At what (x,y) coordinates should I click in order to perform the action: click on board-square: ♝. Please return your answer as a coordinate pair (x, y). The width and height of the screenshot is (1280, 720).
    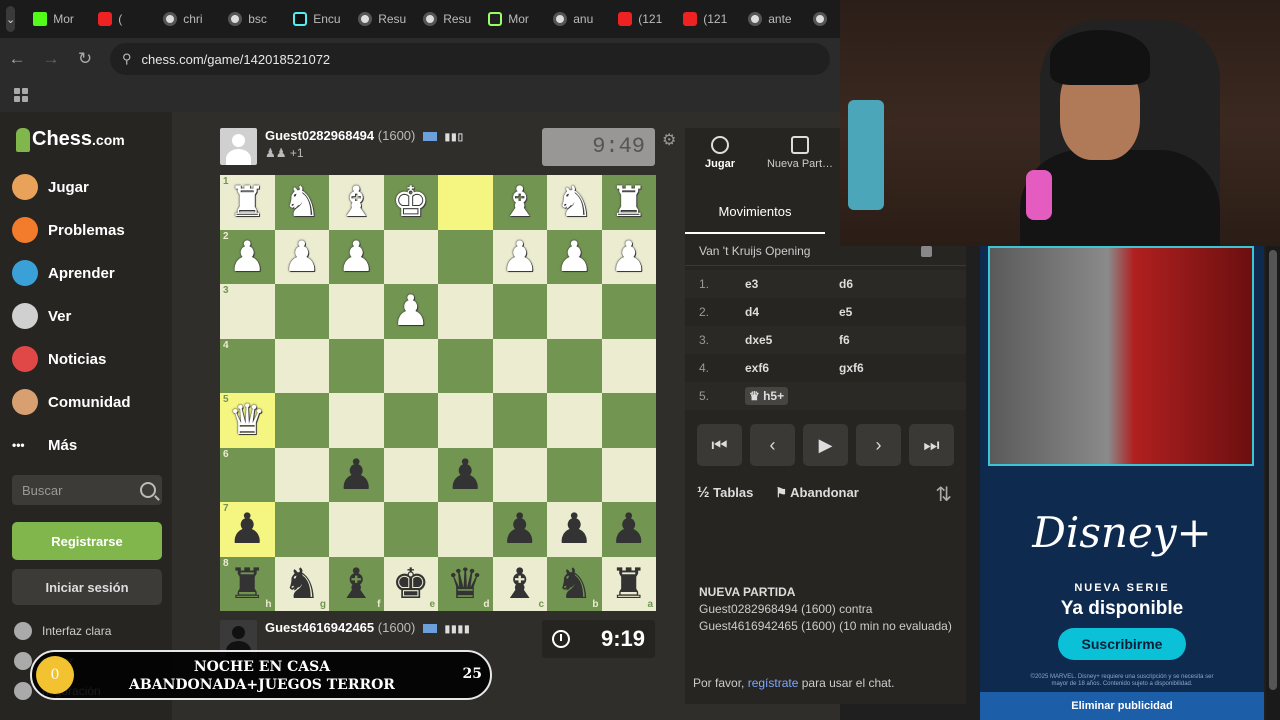
    Looking at the image, I should click on (519, 202).